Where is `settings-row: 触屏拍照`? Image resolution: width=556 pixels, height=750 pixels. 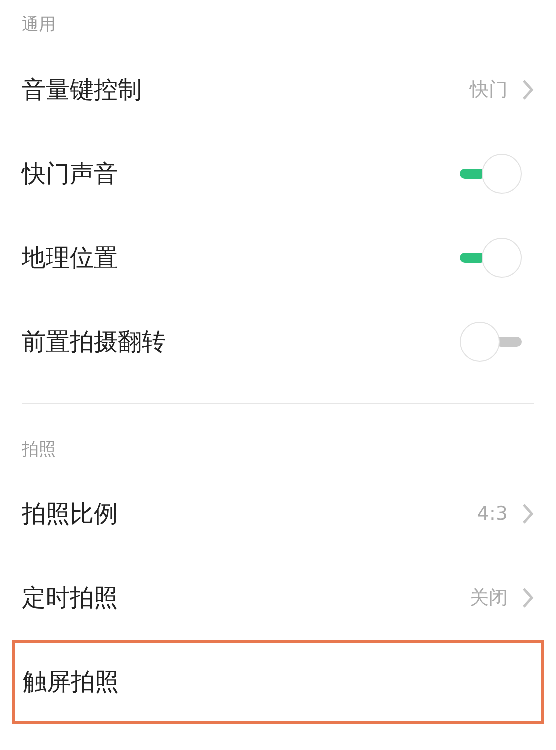 settings-row: 触屏拍照 is located at coordinates (278, 682).